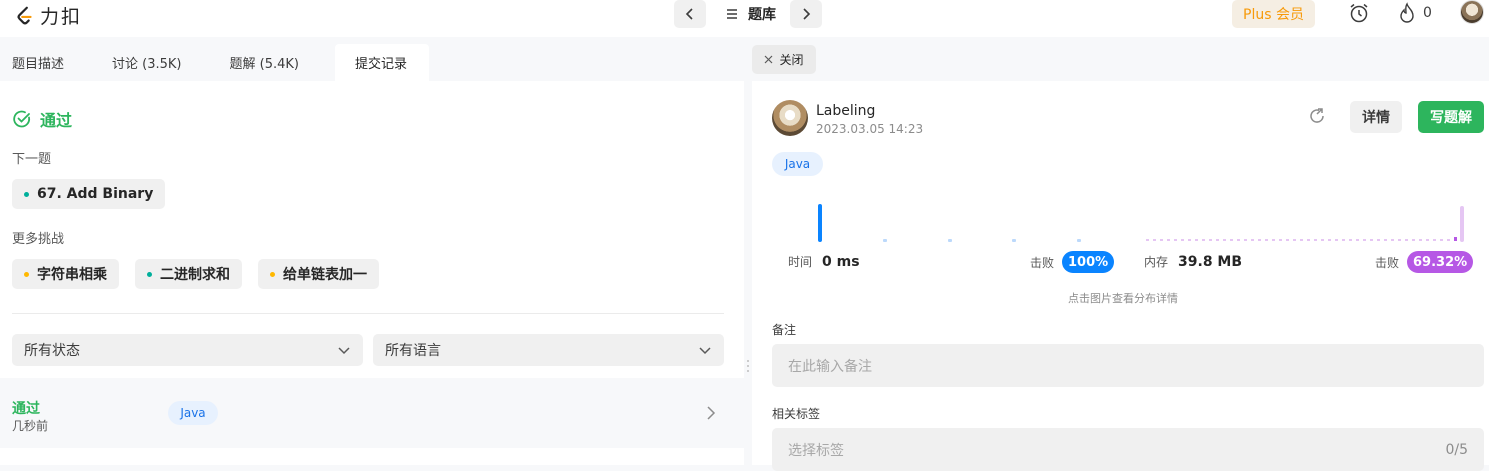 The height and width of the screenshot is (471, 1489). What do you see at coordinates (381, 62) in the screenshot?
I see `tab-submissions: 提交记录` at bounding box center [381, 62].